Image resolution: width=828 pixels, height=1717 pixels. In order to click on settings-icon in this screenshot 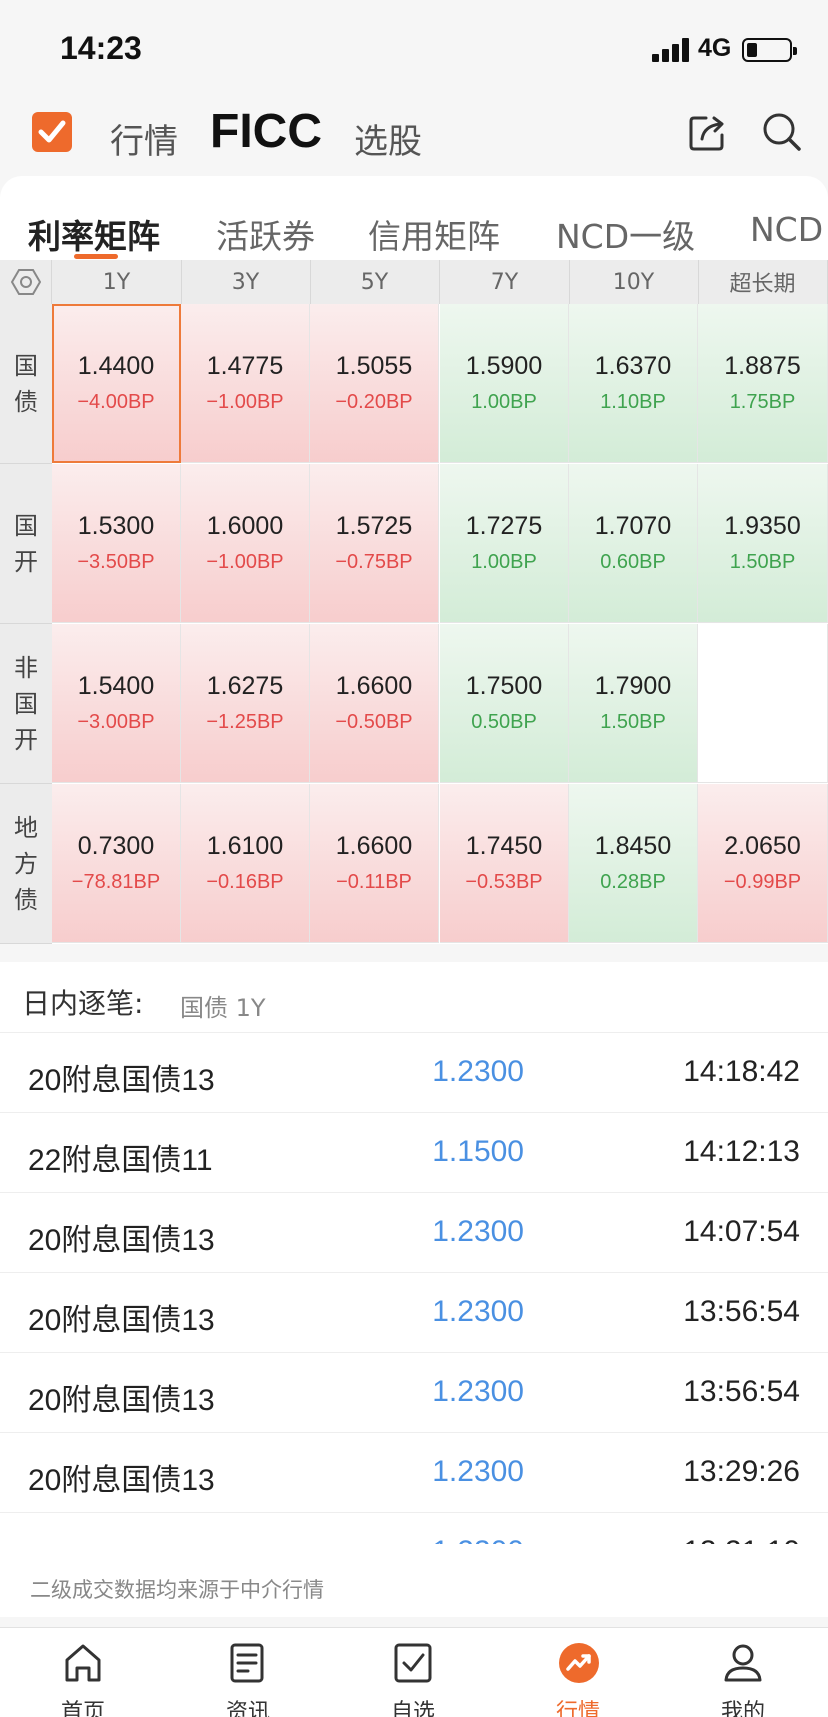, I will do `click(26, 282)`.